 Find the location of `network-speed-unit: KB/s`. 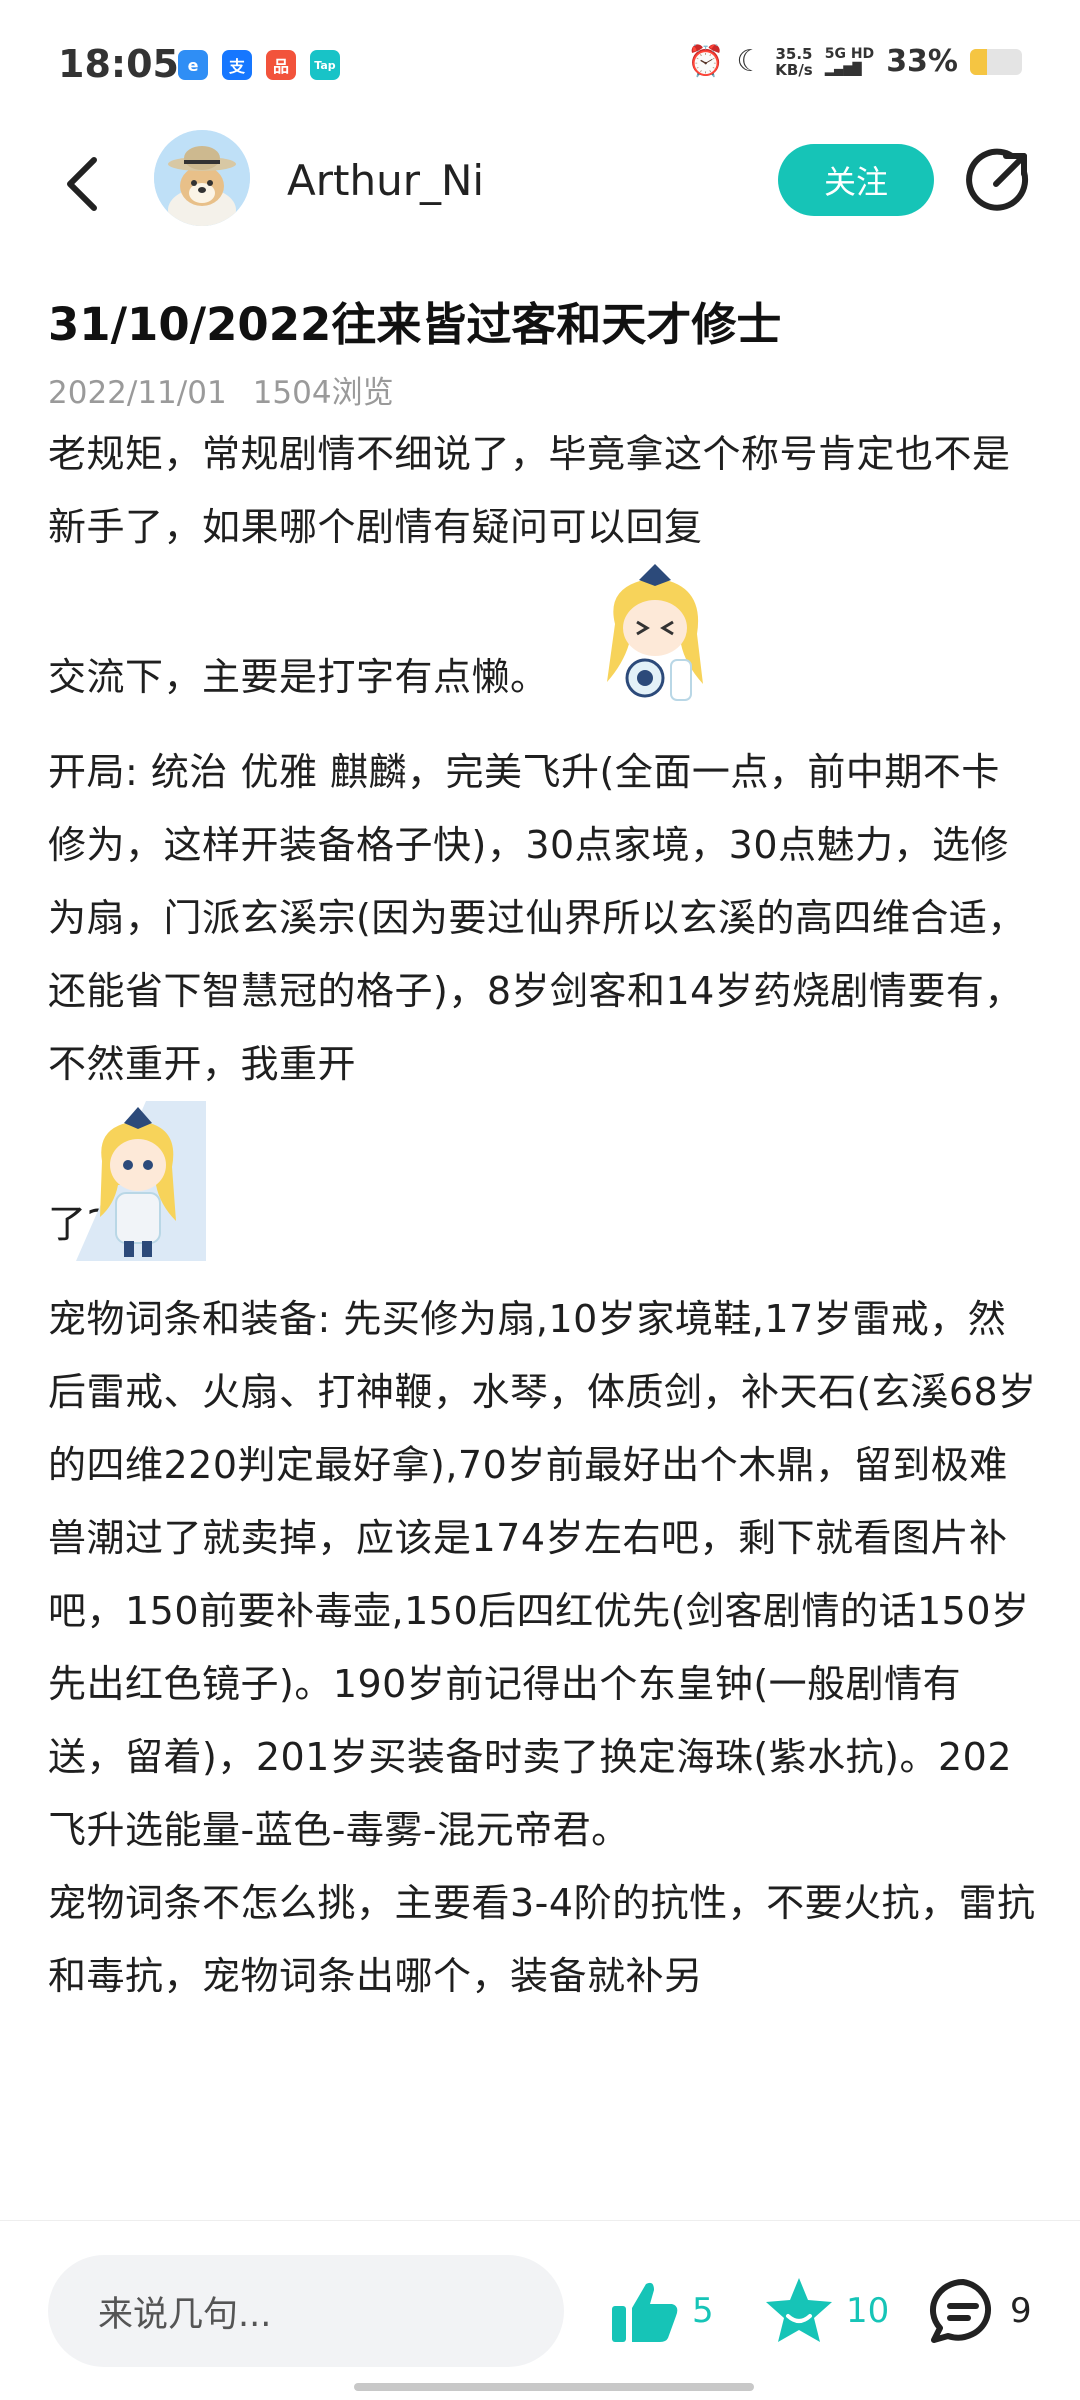

network-speed-unit: KB/s is located at coordinates (794, 69).